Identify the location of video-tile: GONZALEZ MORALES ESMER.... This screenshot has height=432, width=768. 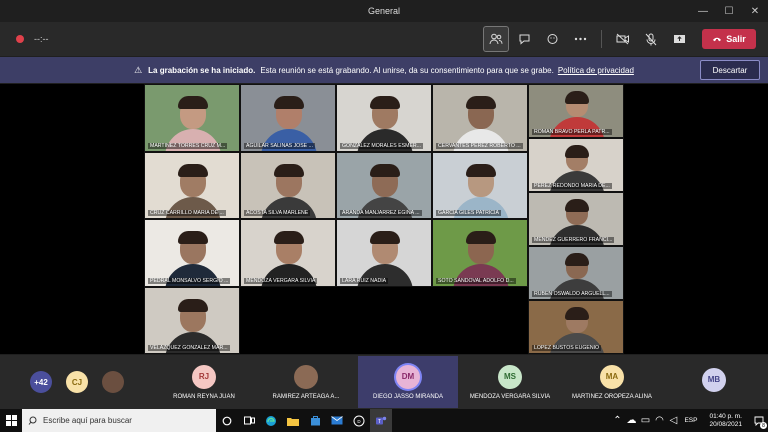
(384, 118).